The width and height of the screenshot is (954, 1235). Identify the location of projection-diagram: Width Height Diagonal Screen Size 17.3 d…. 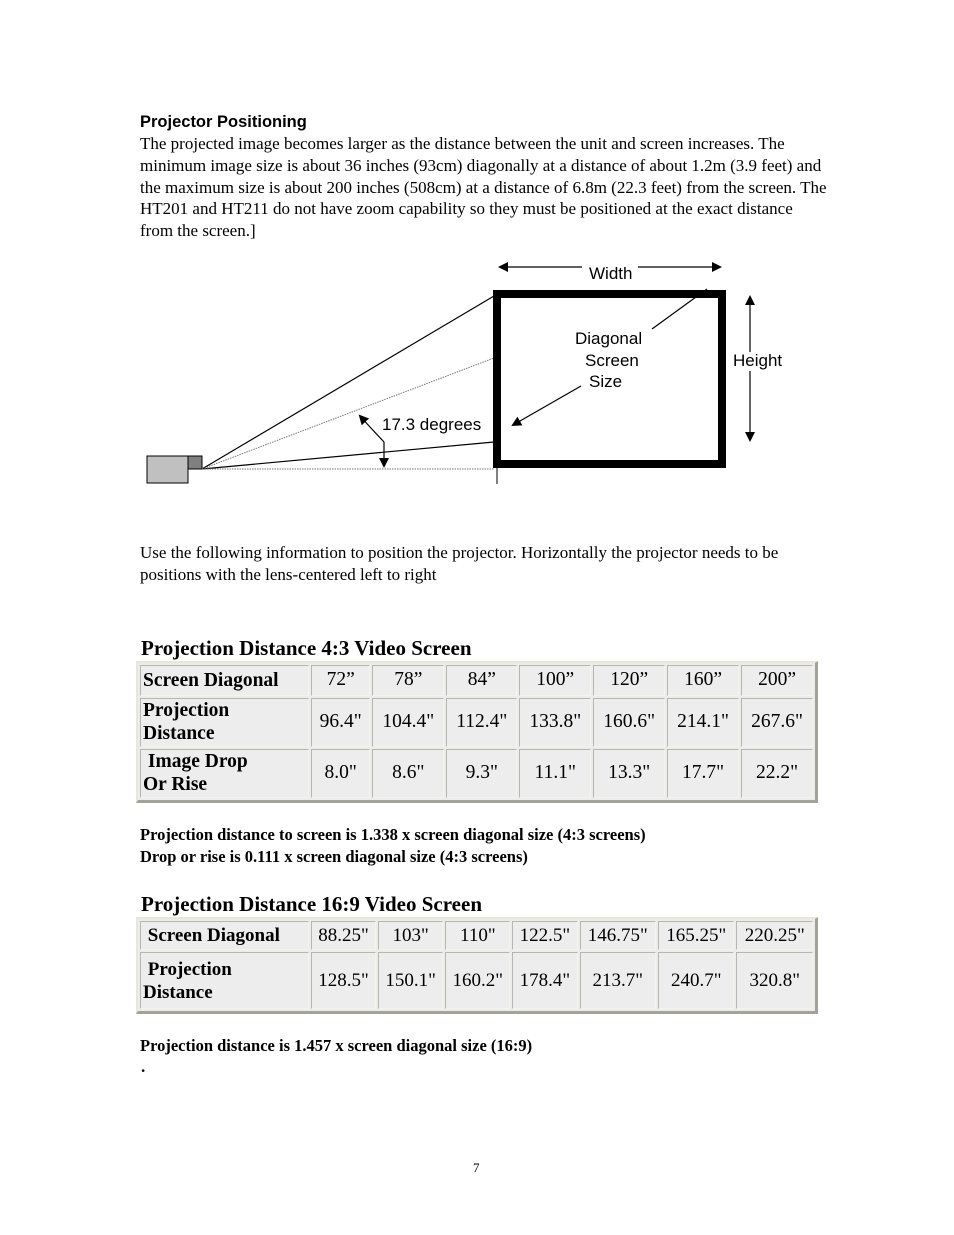
(464, 373).